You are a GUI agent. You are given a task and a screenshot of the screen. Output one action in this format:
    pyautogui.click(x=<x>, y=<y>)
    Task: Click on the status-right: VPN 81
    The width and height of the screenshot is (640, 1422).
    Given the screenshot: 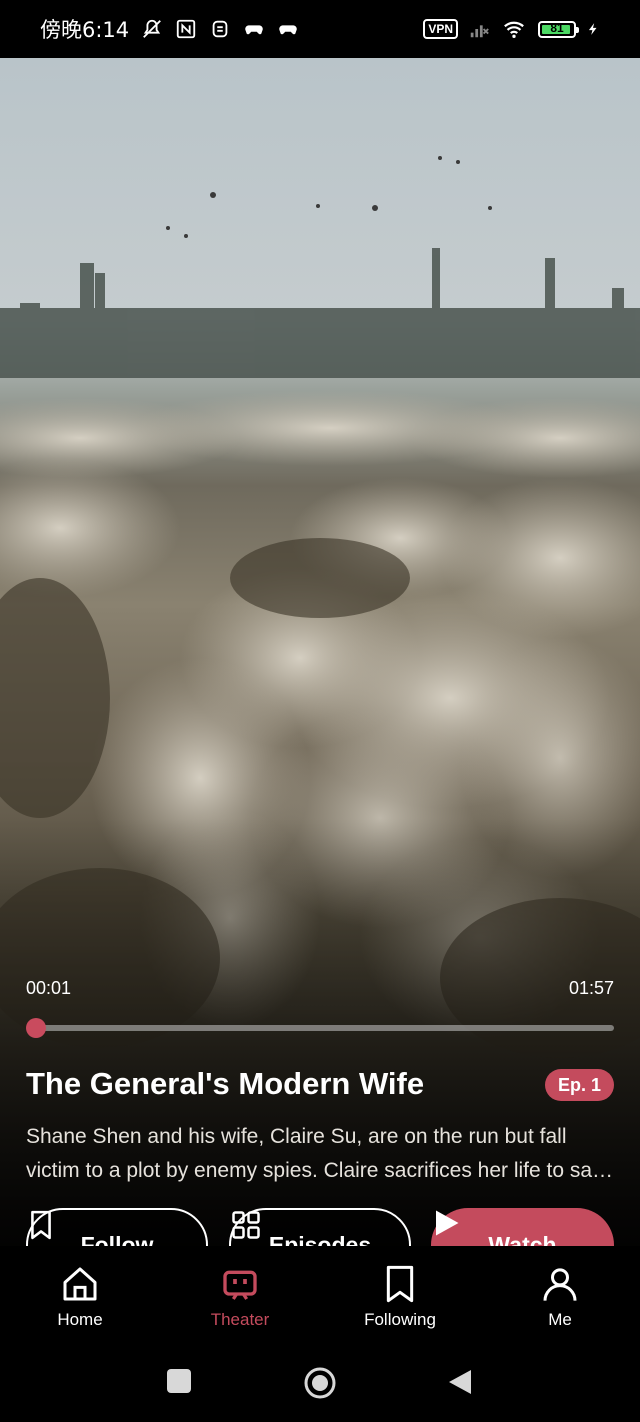 What is the action you would take?
    pyautogui.click(x=511, y=29)
    